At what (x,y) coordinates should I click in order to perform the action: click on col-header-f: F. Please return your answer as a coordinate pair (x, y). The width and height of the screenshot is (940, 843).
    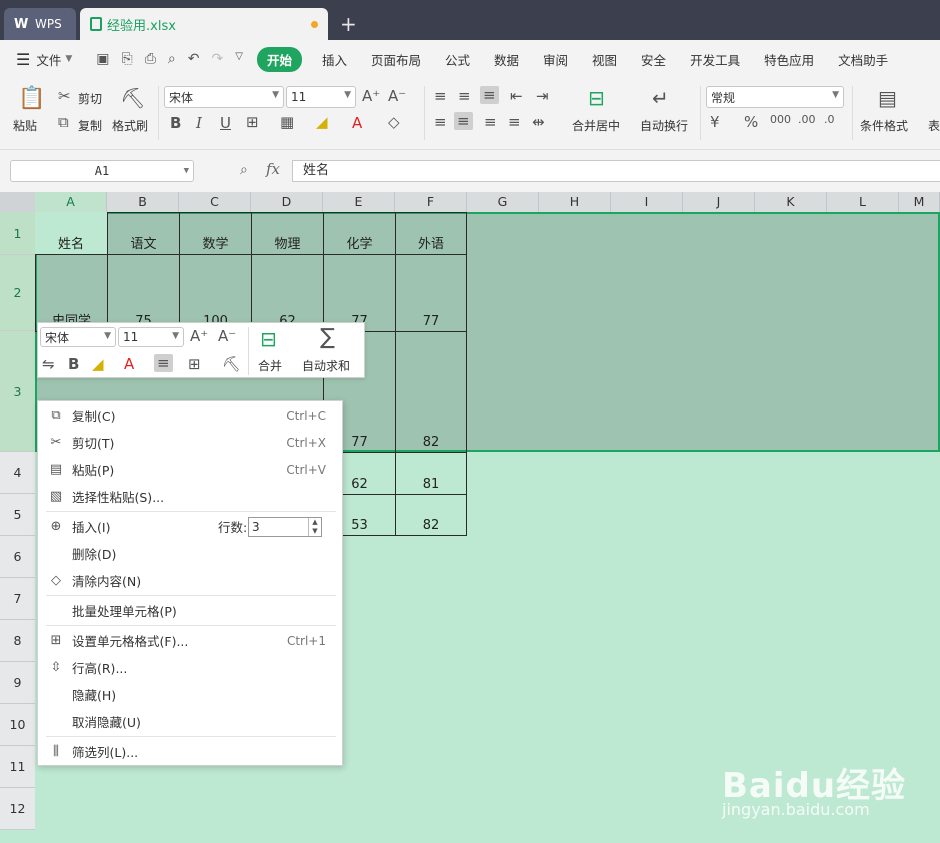
    Looking at the image, I should click on (431, 202).